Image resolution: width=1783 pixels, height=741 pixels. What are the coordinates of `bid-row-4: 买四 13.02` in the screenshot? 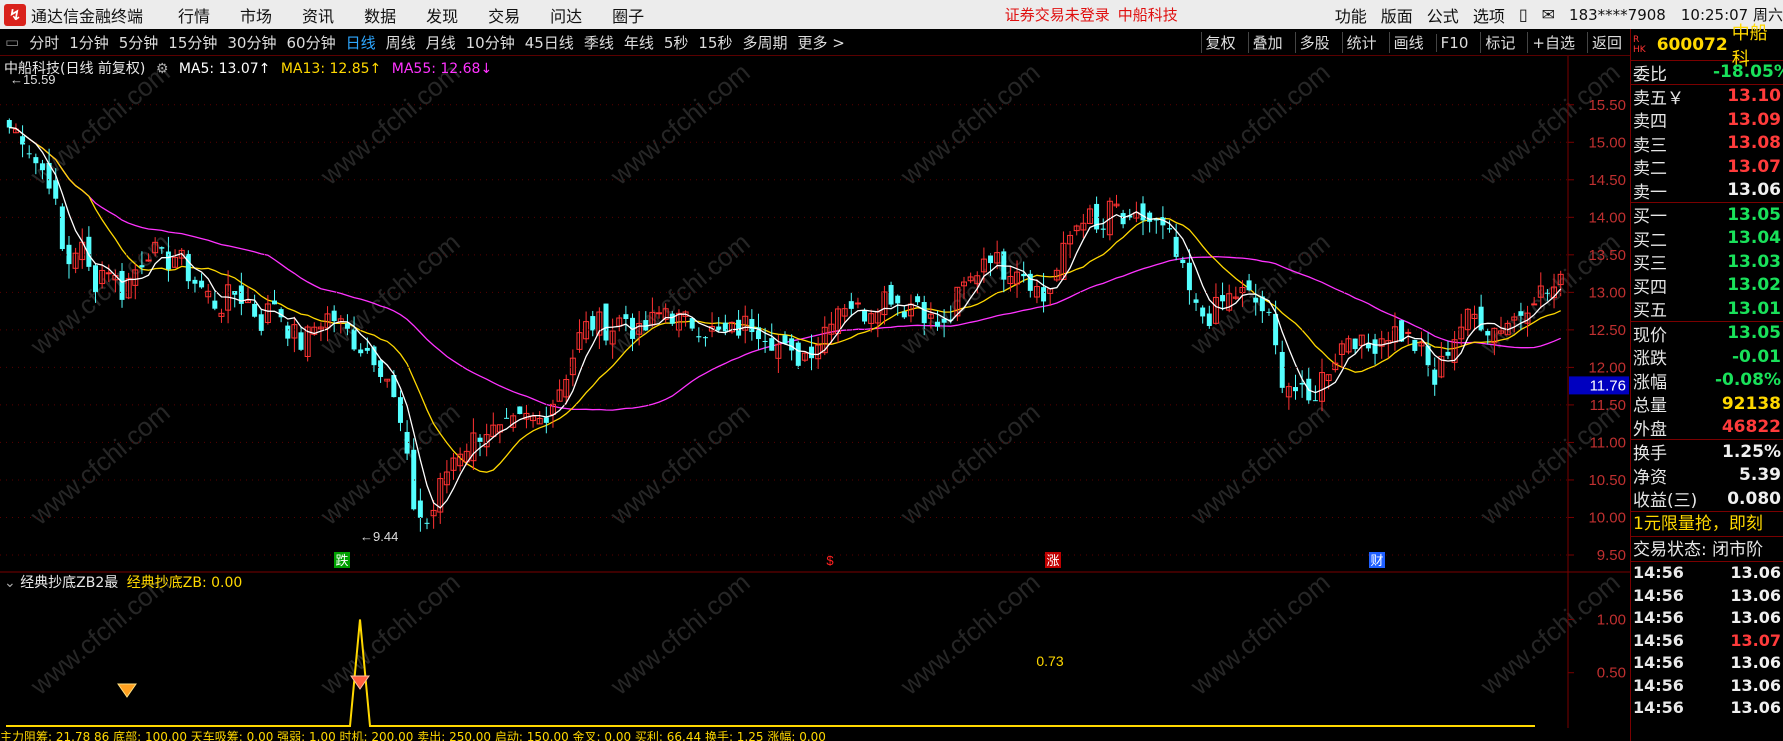 It's located at (1707, 286).